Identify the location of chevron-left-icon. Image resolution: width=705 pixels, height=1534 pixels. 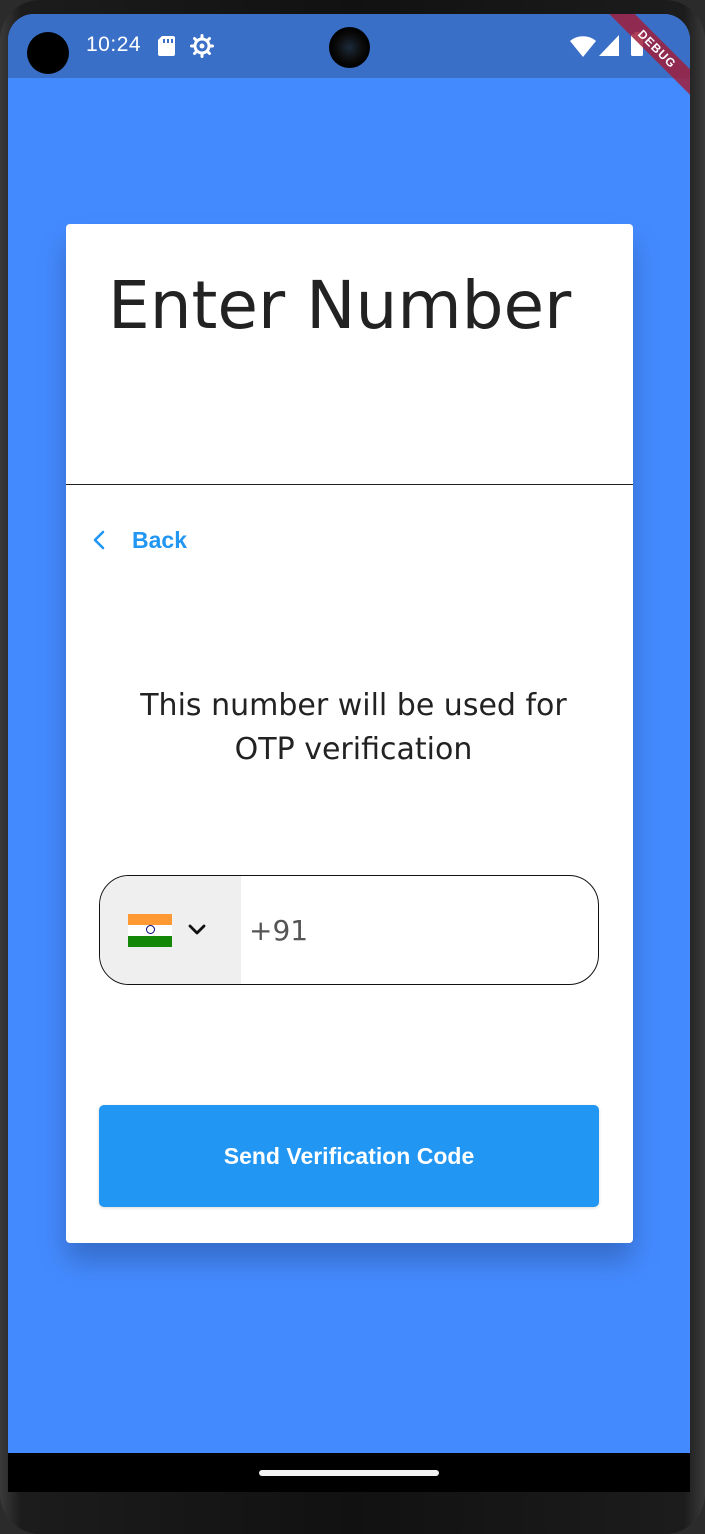
(99, 540).